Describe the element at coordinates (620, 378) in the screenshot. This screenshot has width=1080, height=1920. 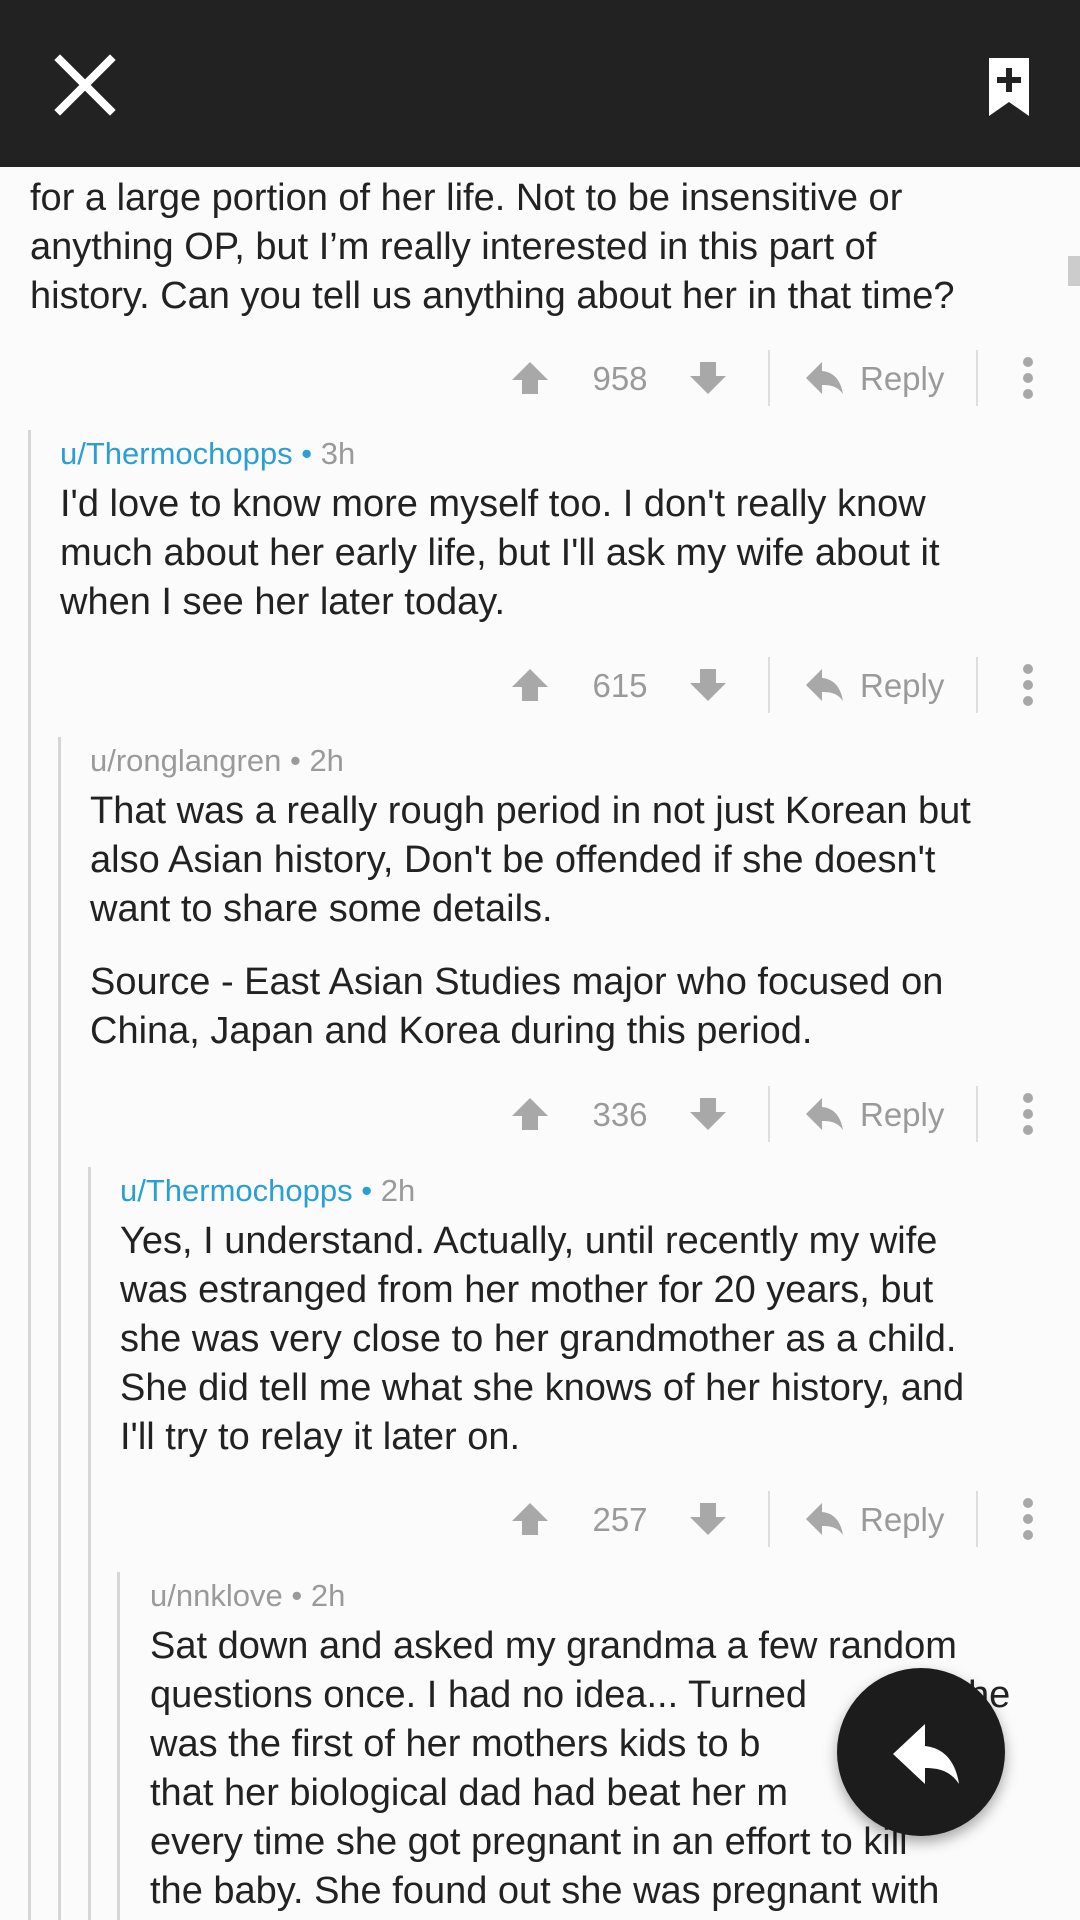
I see `comment-score: 958` at that location.